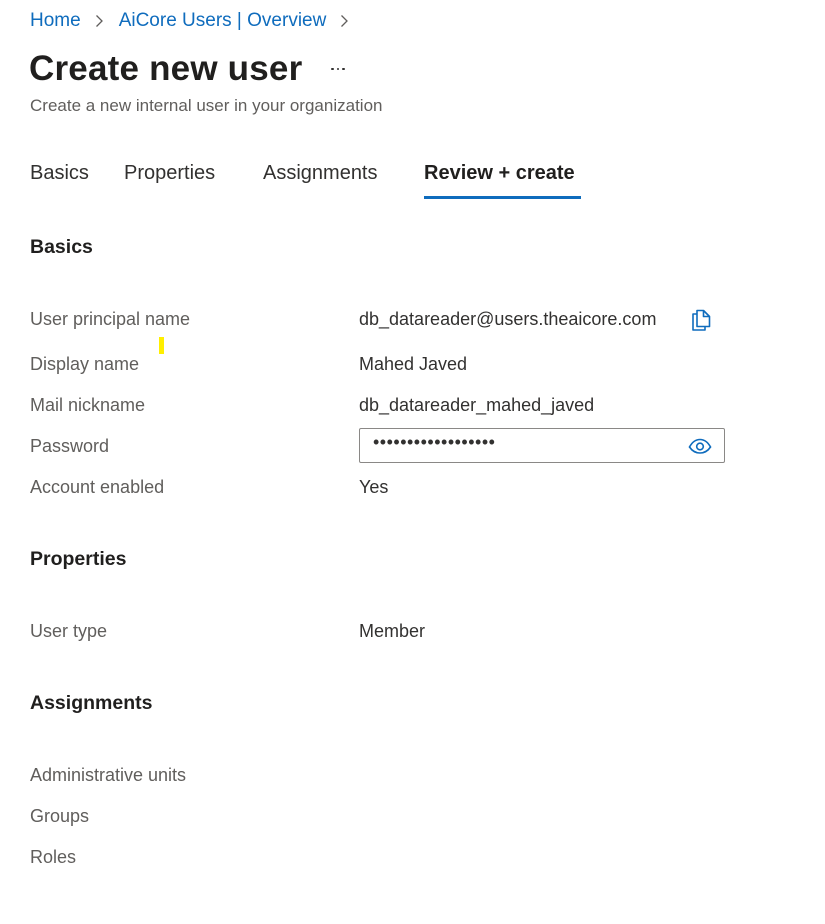 The width and height of the screenshot is (825, 924). Describe the element at coordinates (477, 405) in the screenshot. I see `field-value-mail-nickname: db_datareader_mahed_javed` at that location.